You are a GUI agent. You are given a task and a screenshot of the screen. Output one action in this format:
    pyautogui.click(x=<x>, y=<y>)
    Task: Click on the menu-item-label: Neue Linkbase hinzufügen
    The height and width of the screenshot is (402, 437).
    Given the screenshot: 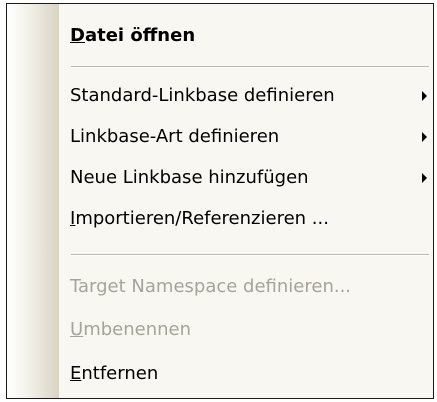 What is the action you would take?
    pyautogui.click(x=189, y=177)
    